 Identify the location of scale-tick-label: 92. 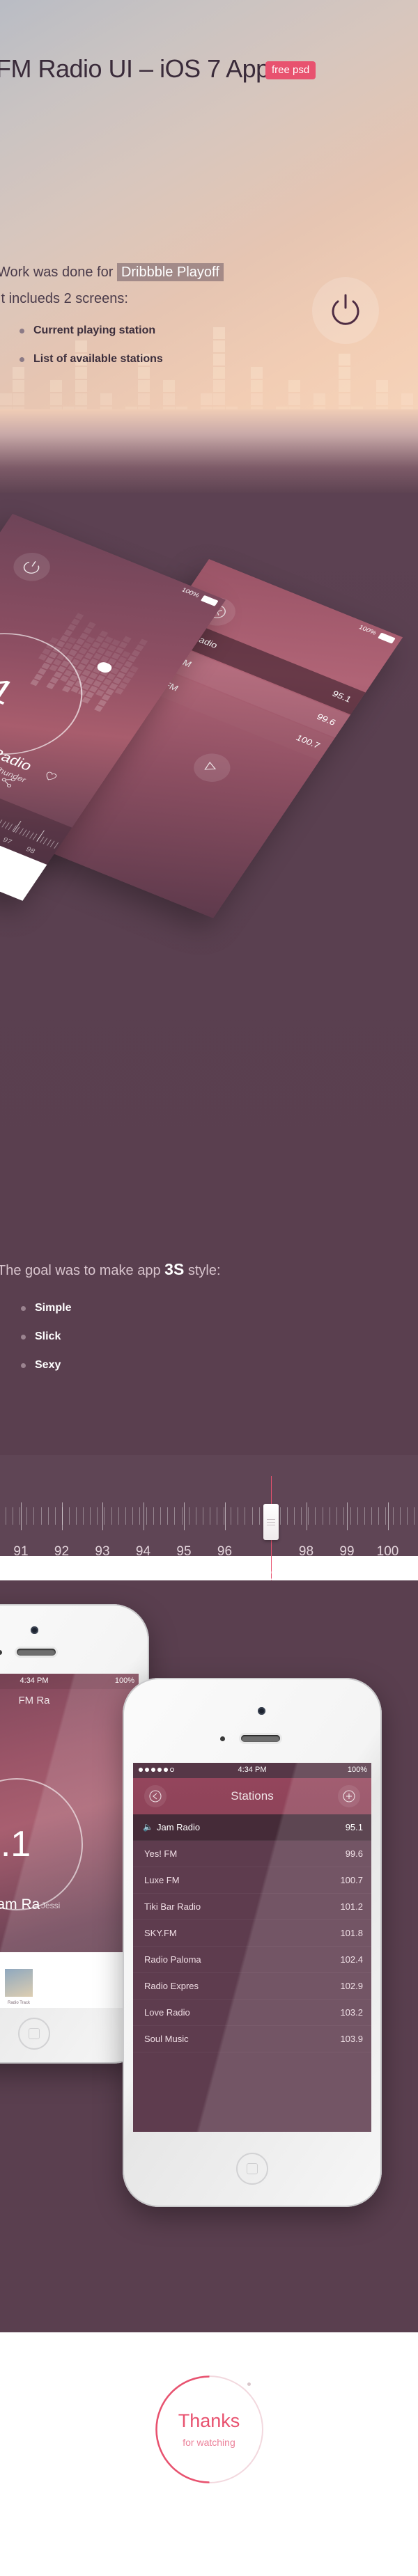
(62, 1551).